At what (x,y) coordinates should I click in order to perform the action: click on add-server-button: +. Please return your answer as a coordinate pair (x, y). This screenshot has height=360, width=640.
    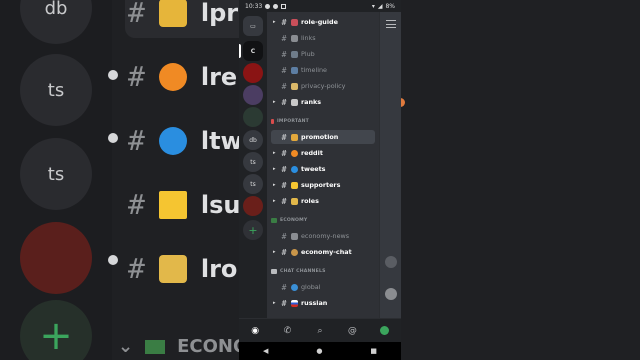
    Looking at the image, I should click on (253, 230).